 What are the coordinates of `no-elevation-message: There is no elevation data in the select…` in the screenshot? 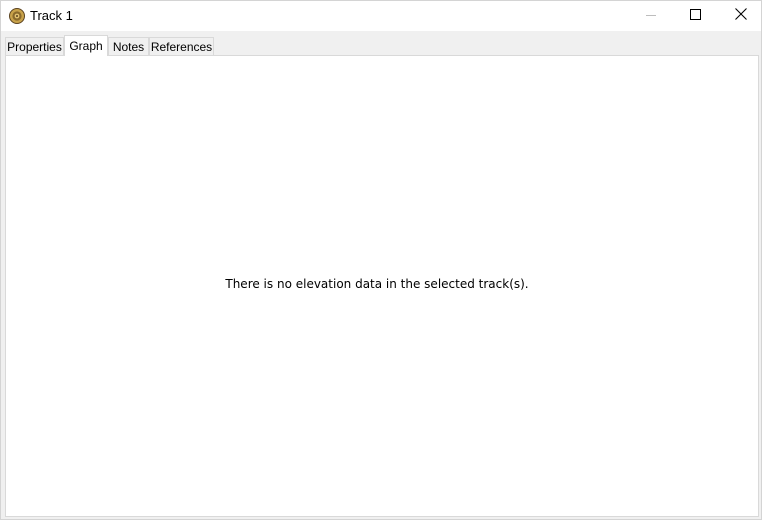 It's located at (377, 284).